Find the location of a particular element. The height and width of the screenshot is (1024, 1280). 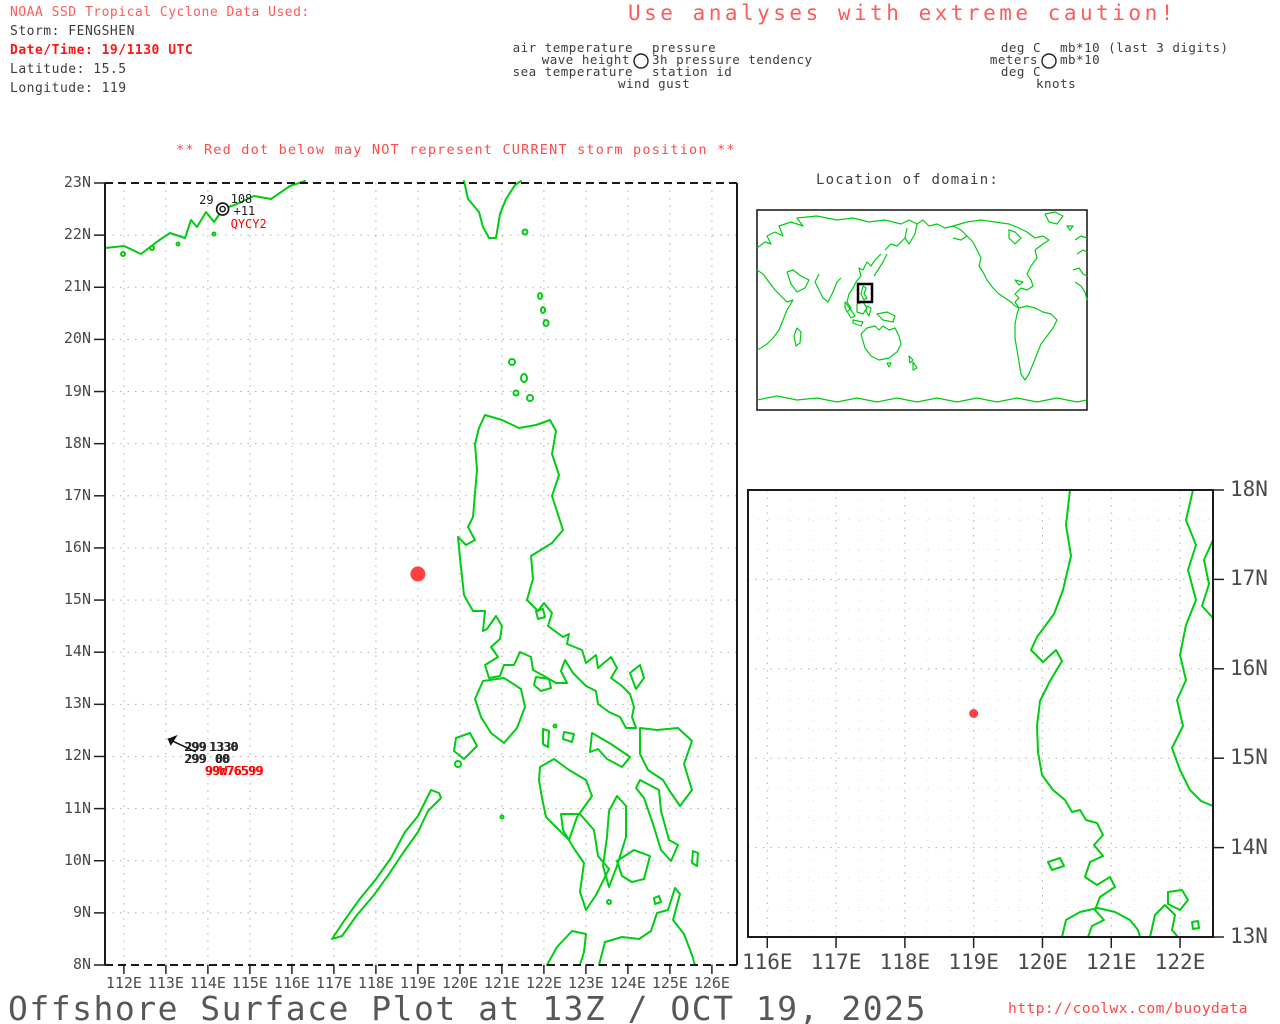

station-id: QYCY2 is located at coordinates (248, 224).